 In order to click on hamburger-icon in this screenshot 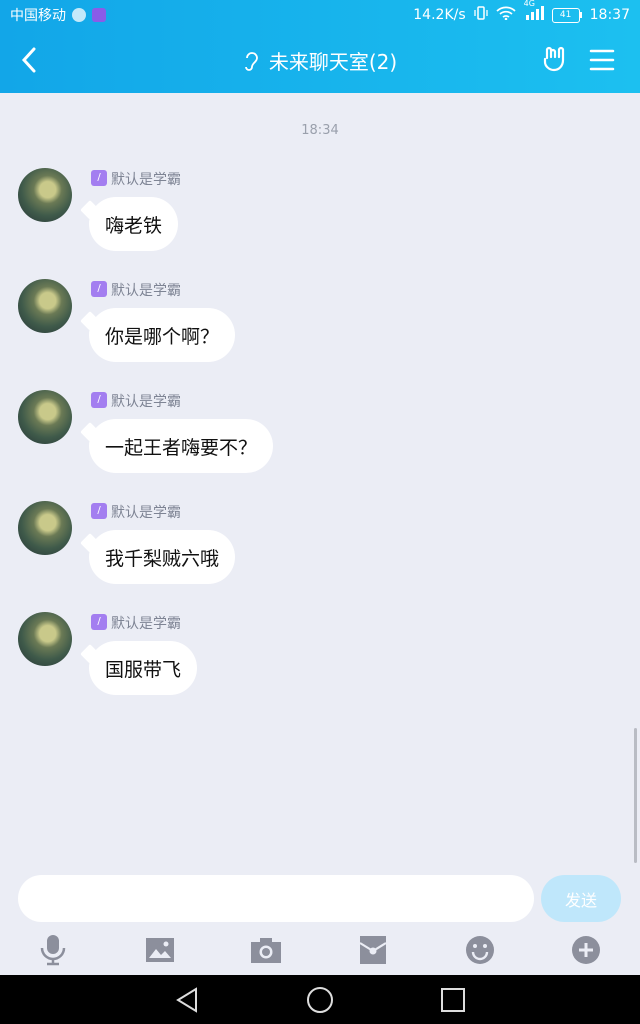, I will do `click(602, 60)`.